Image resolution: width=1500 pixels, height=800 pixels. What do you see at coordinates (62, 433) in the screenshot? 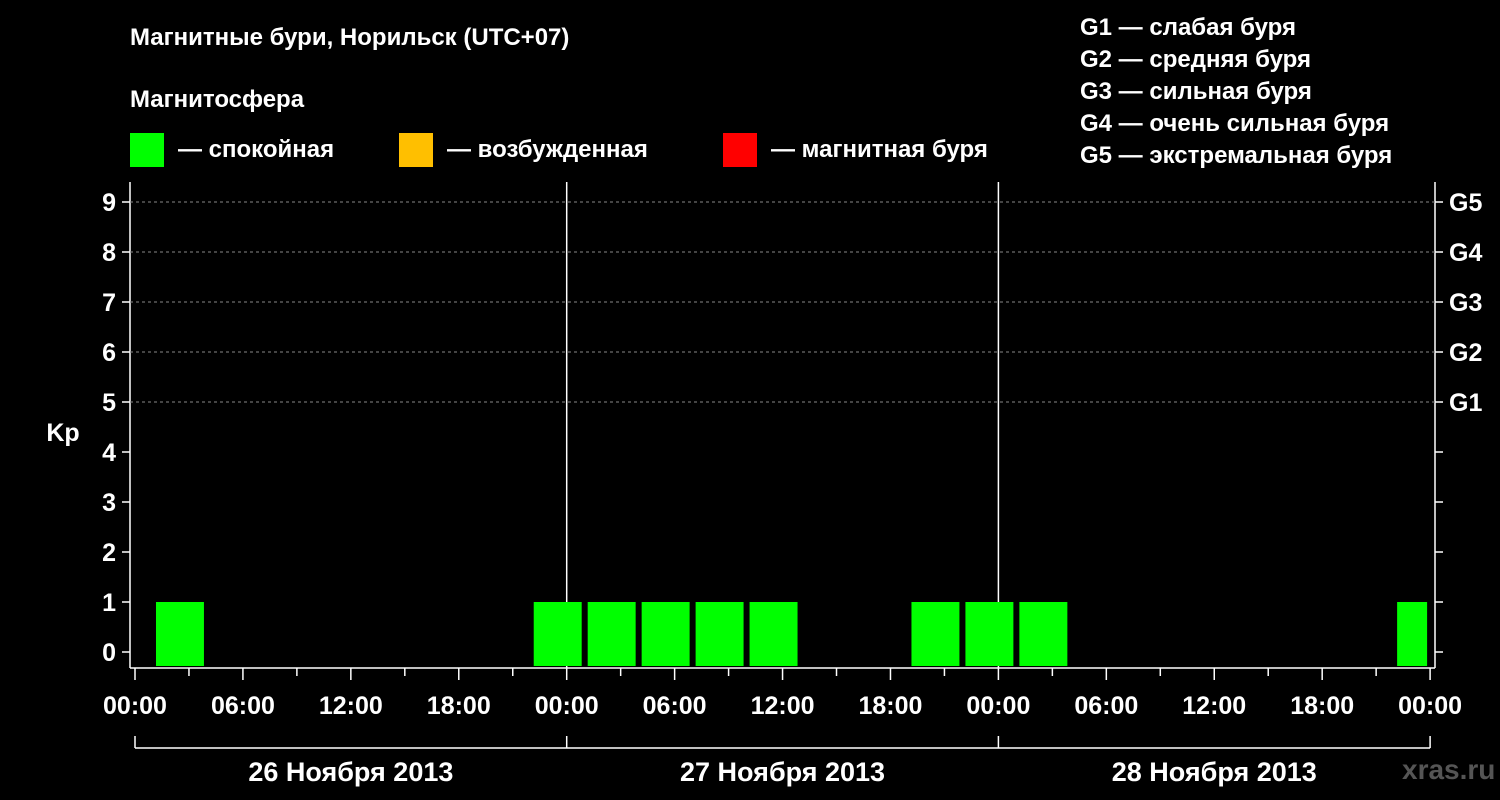
I see `y-axis-label: Kp` at bounding box center [62, 433].